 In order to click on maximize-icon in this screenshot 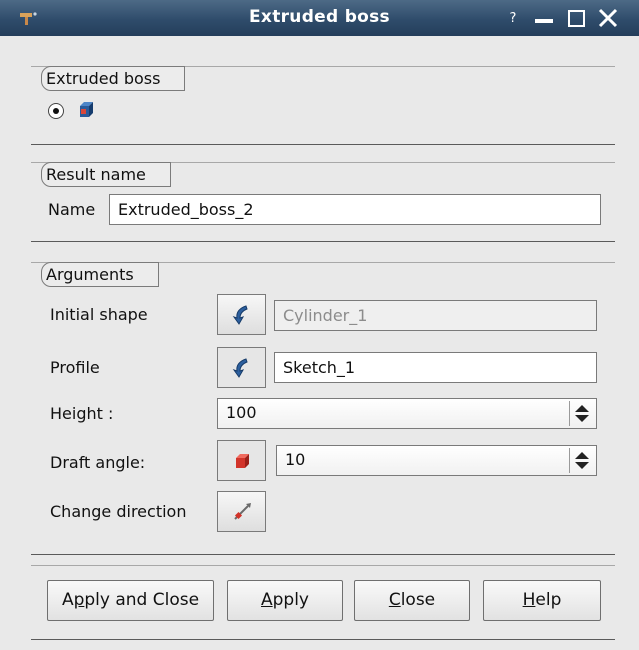, I will do `click(576, 18)`.